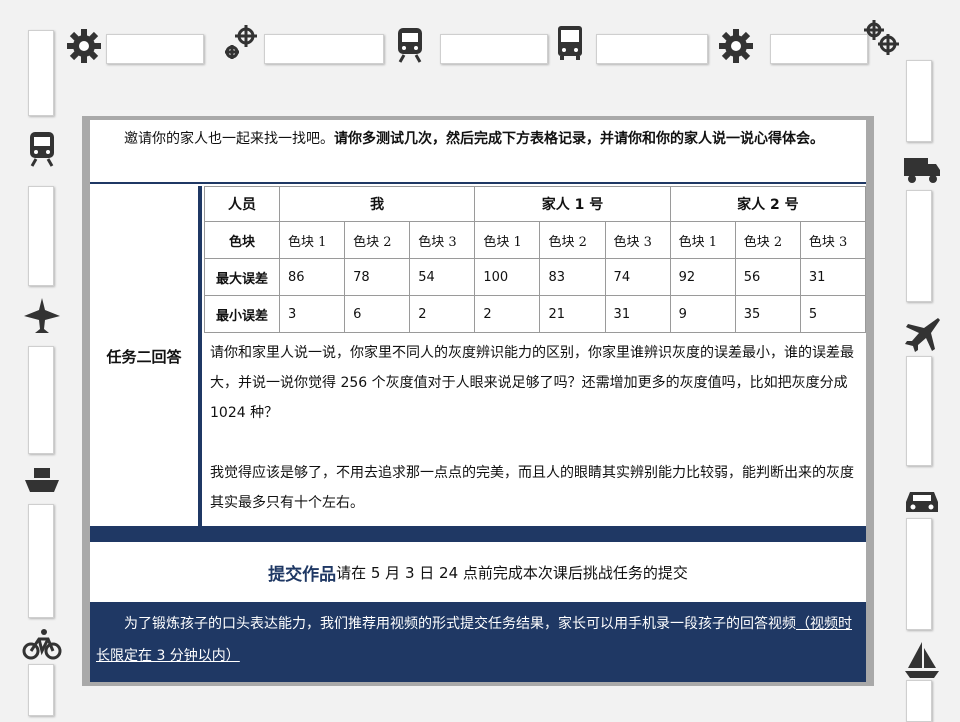 Image resolution: width=960 pixels, height=722 pixels. I want to click on table-cell: 6, so click(377, 314).